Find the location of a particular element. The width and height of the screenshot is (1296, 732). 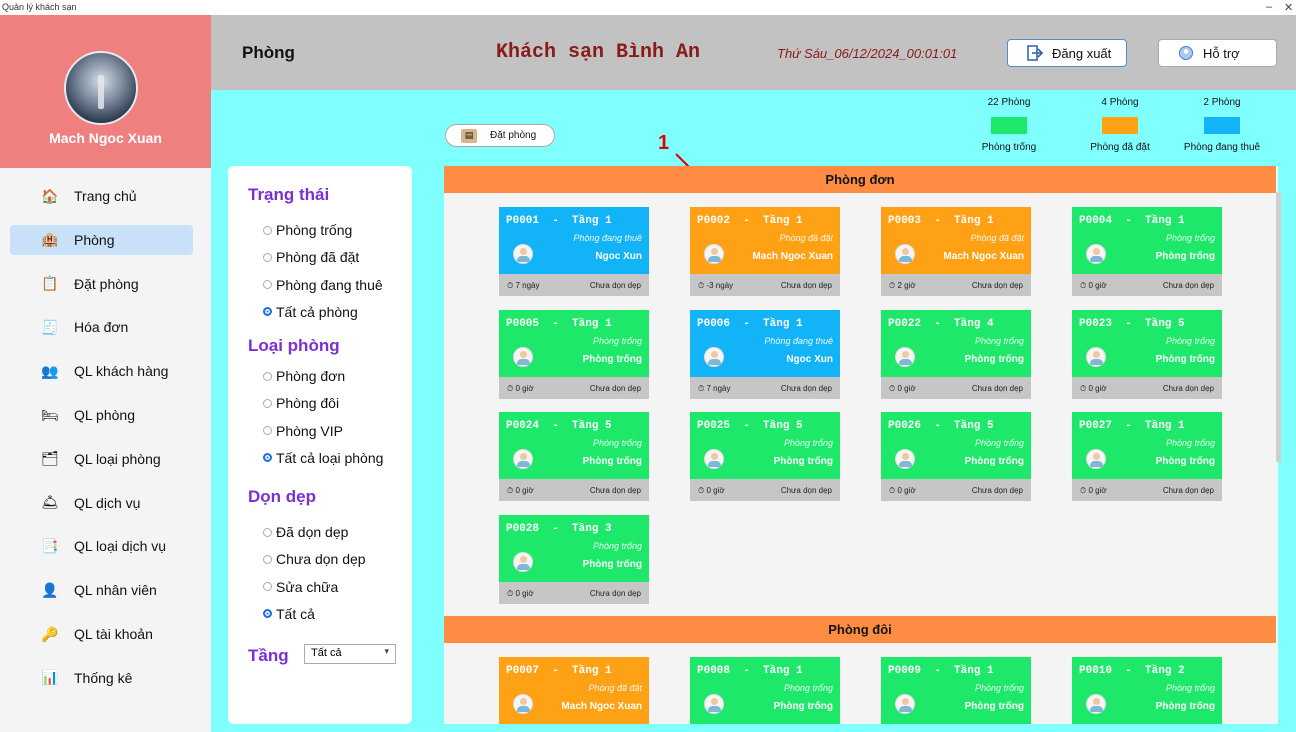

sidebar-item-ql-dich-vu: 🛎 QL dịch vụ is located at coordinates (101, 503).